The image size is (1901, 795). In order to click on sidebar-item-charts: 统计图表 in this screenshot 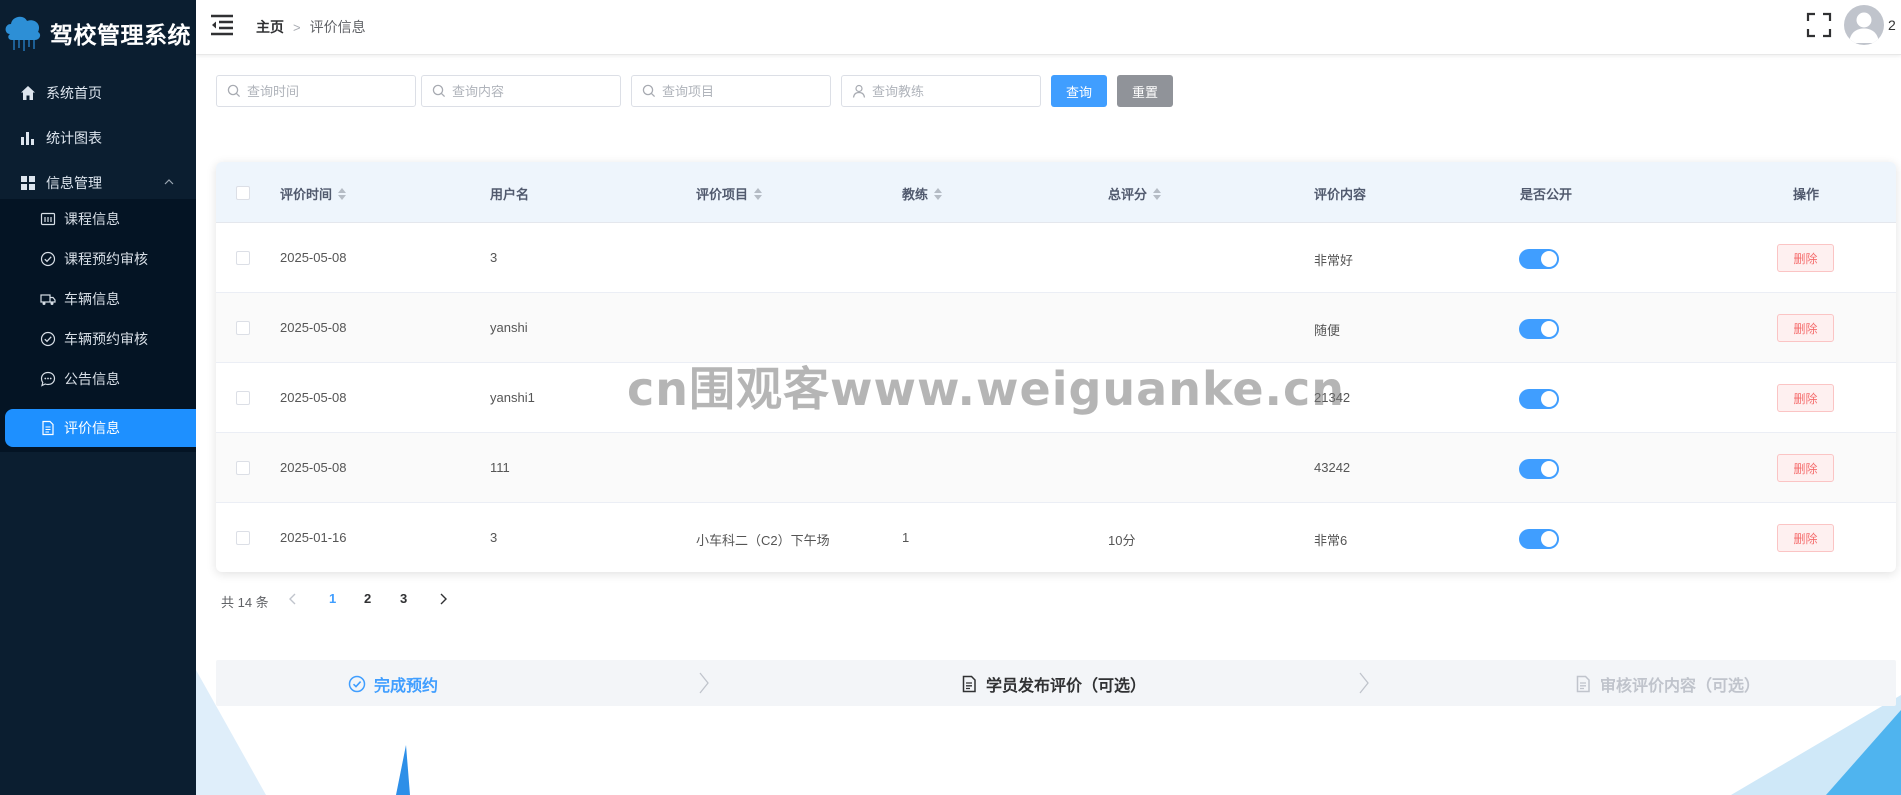, I will do `click(98, 137)`.